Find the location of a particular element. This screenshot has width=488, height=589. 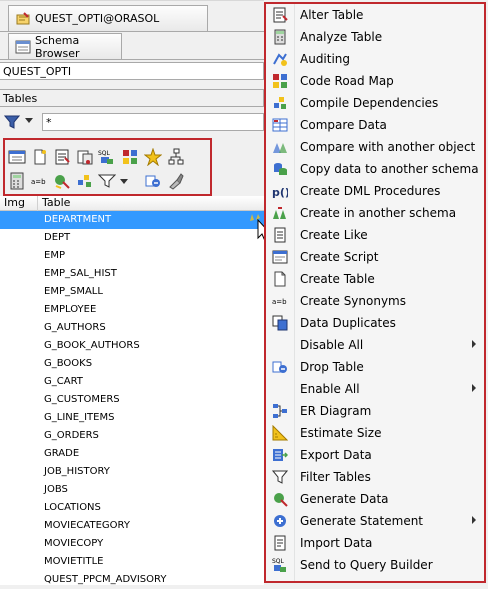

menu-item-er-diagram: ER Diagram is located at coordinates (375, 411).